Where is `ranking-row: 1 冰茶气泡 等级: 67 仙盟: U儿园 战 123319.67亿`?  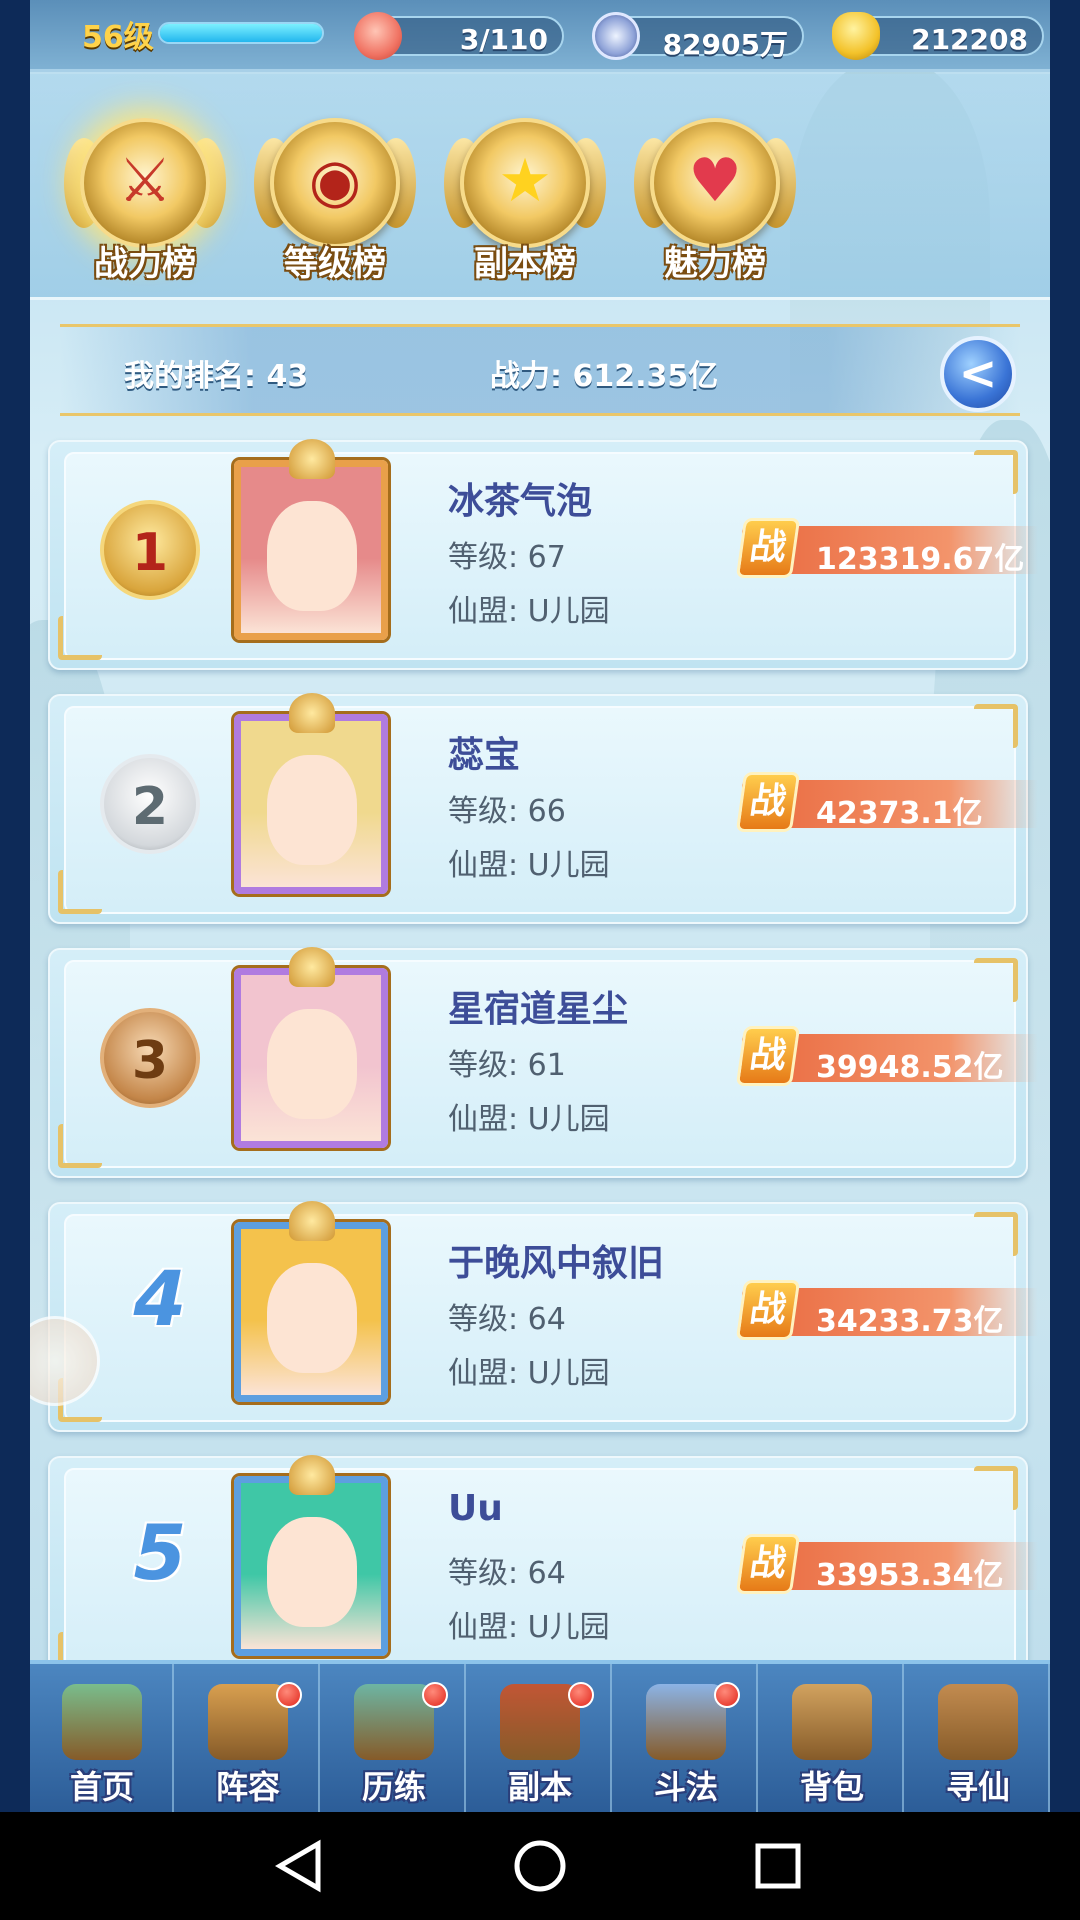
ranking-row: 1 冰茶气泡 等级: 67 仙盟: U儿园 战 123319.67亿 is located at coordinates (543, 554).